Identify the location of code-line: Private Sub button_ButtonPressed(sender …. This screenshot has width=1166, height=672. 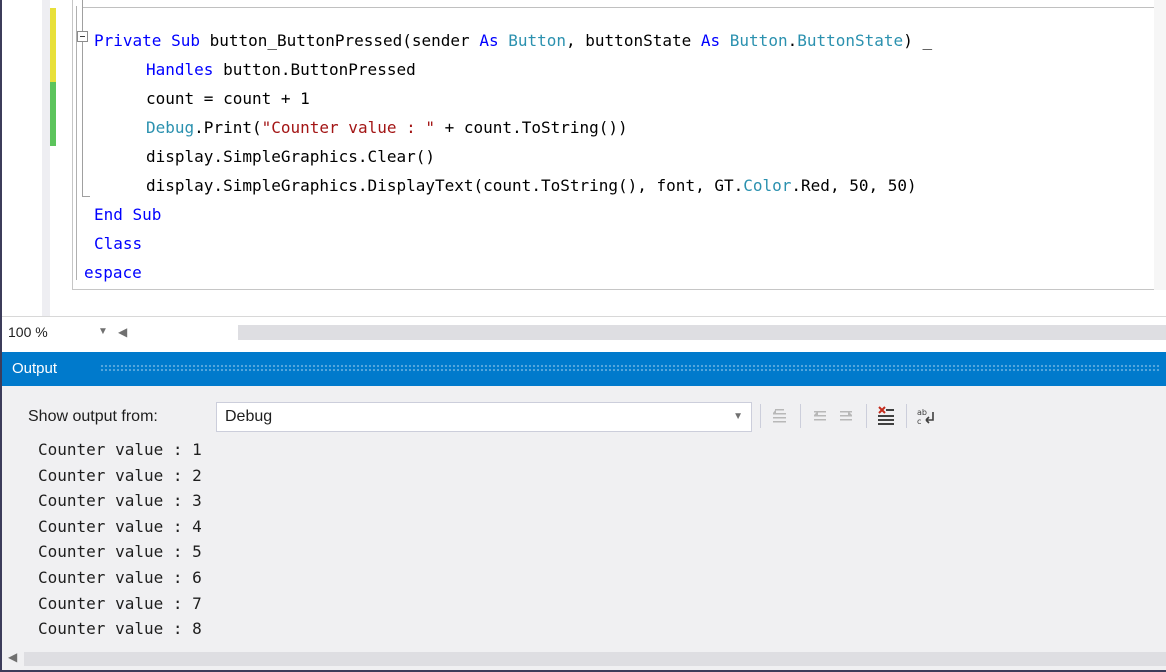
(513, 41).